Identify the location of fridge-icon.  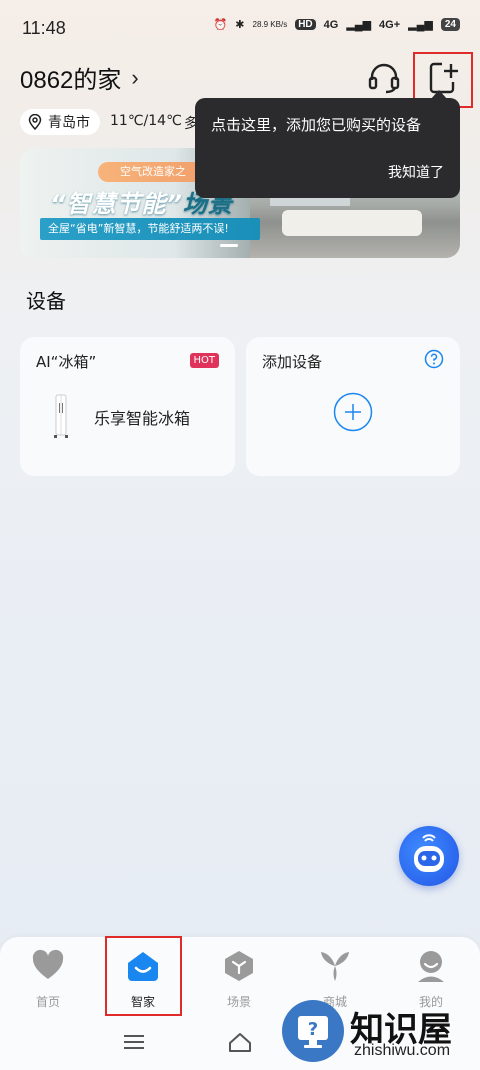
(61, 416).